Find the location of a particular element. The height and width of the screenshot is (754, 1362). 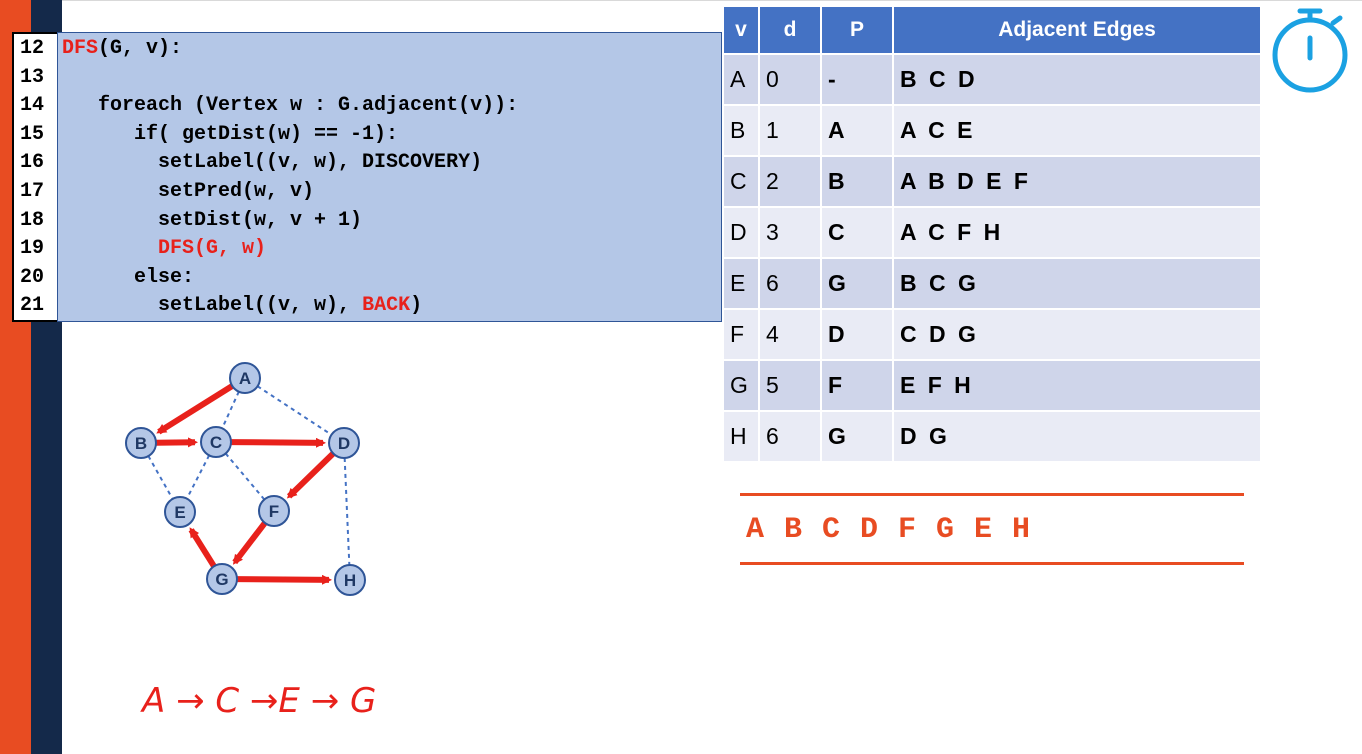

handwritten-note: A → C →E → G is located at coordinates (258, 701).